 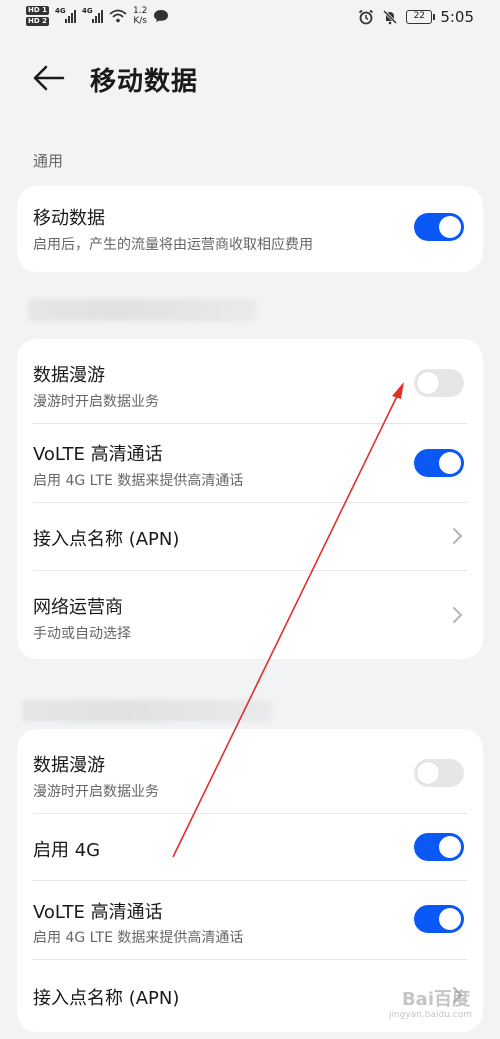 I want to click on row-network-operator: 网络运营商 手动或自动选择, so click(x=250, y=615).